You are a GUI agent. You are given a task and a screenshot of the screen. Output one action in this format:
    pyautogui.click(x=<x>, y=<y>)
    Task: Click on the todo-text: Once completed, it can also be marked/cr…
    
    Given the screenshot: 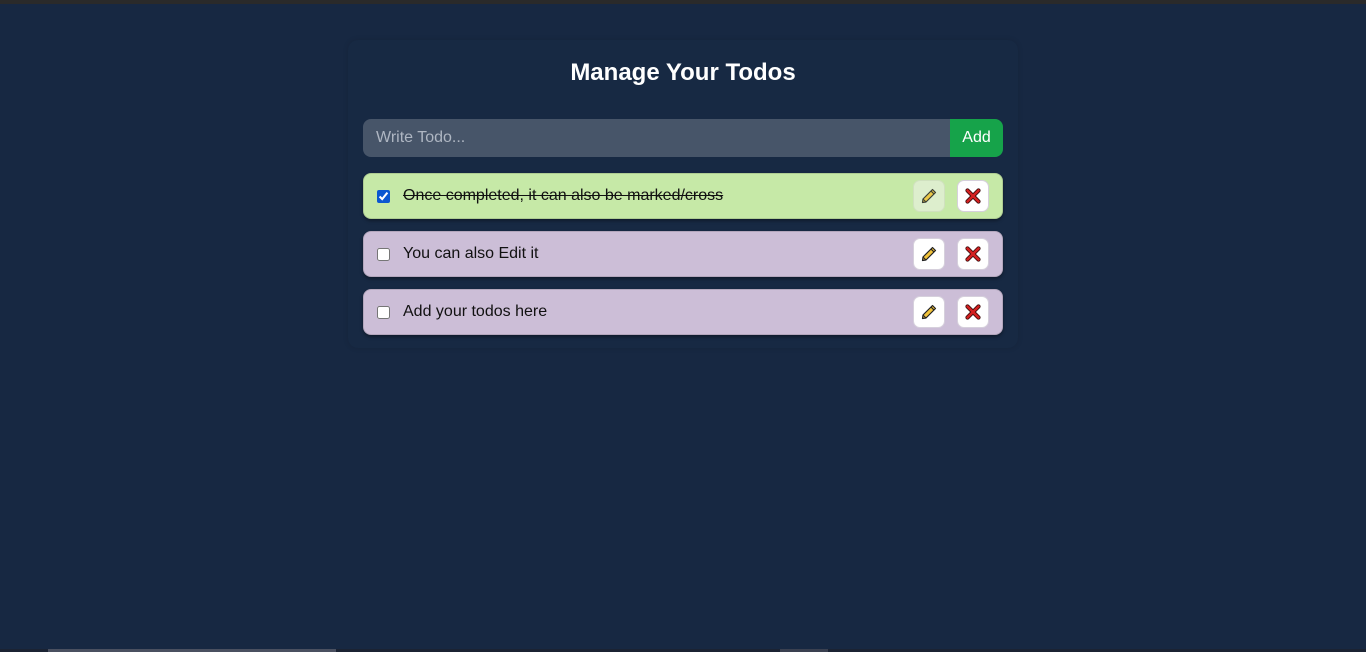 What is the action you would take?
    pyautogui.click(x=658, y=196)
    